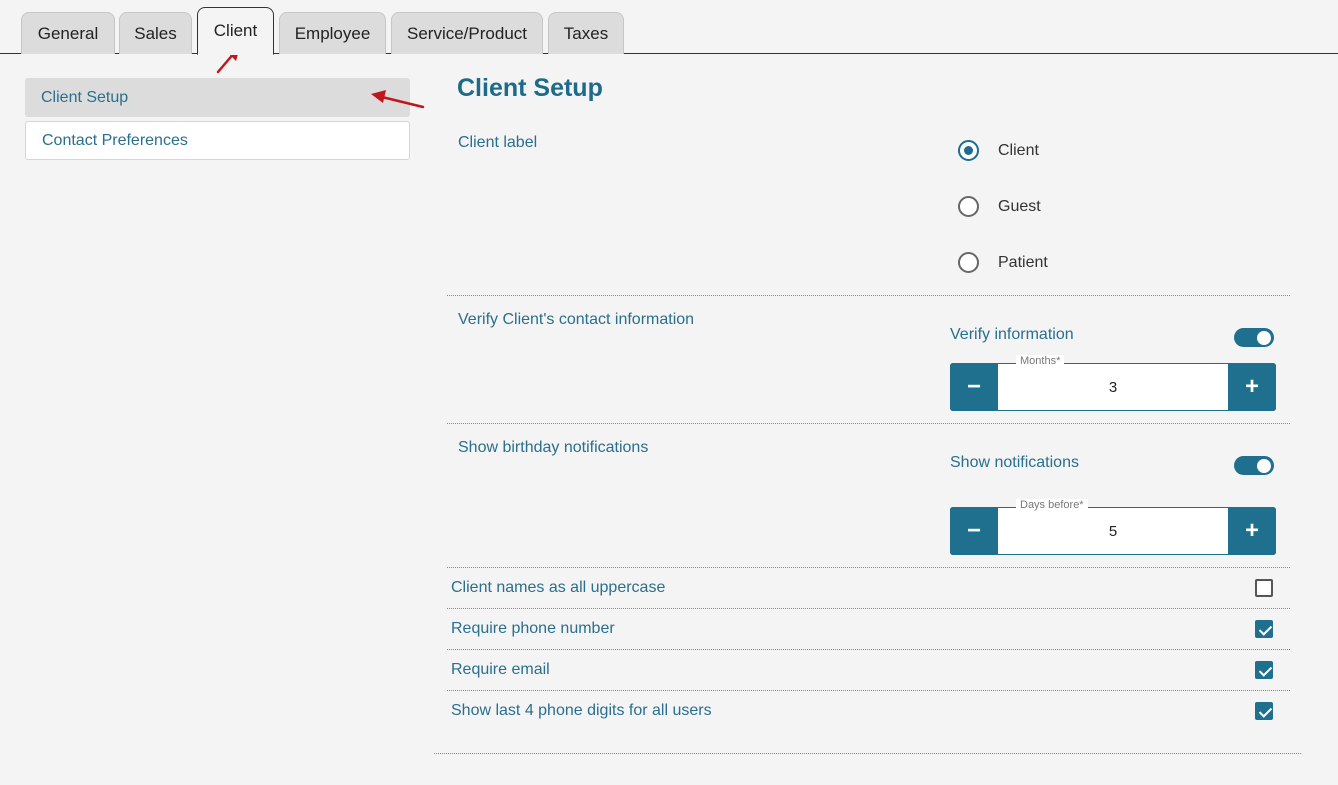 The image size is (1338, 785). I want to click on months-field-label: Months*, so click(1040, 361).